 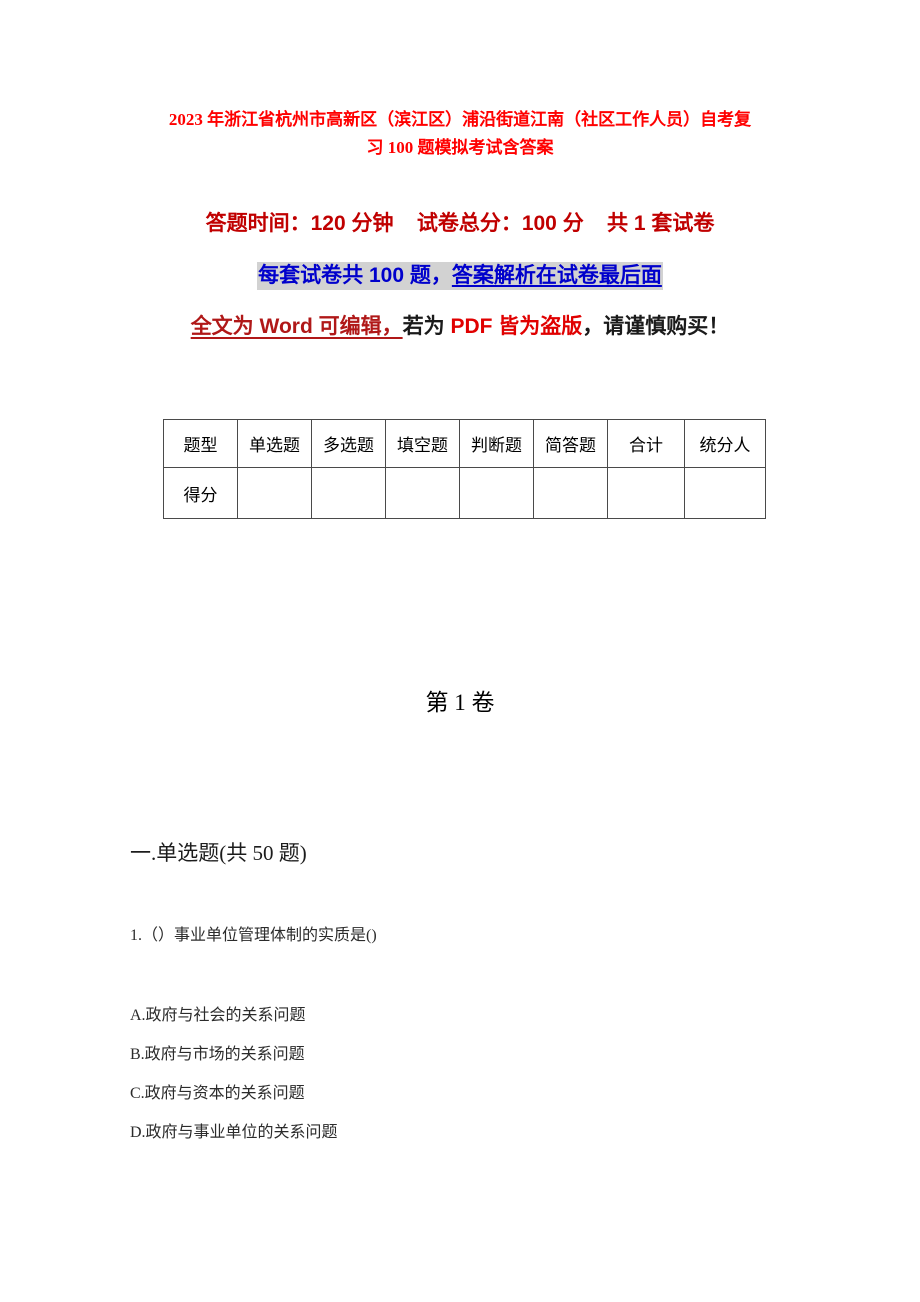 I want to click on table-header-cell: 多选题, so click(x=348, y=443).